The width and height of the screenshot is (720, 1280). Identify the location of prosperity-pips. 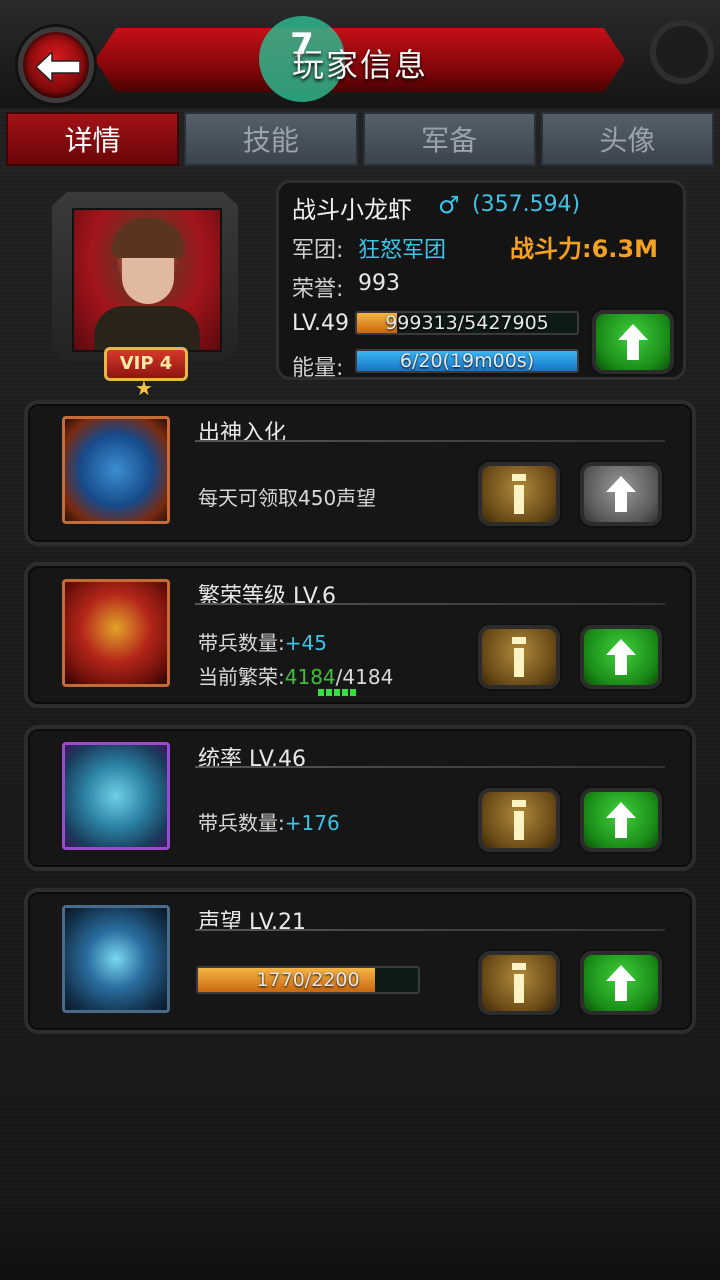
(337, 692).